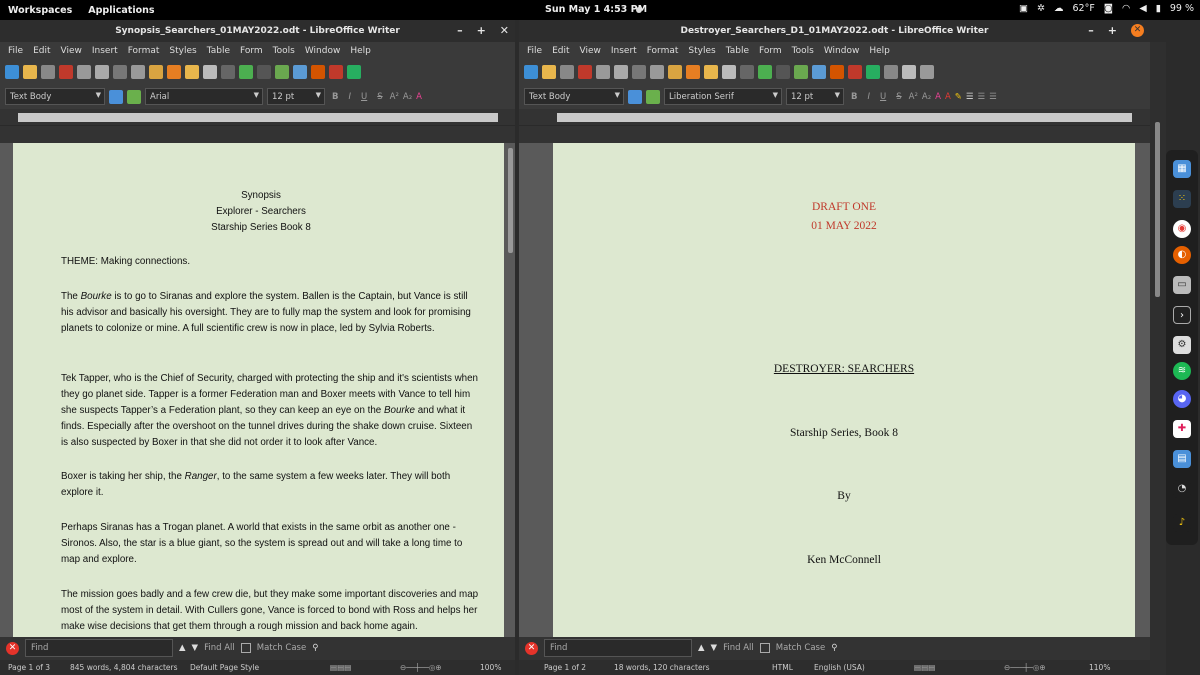 This screenshot has width=1200, height=675. What do you see at coordinates (1182, 315) in the screenshot?
I see `terminal-icon: ›` at bounding box center [1182, 315].